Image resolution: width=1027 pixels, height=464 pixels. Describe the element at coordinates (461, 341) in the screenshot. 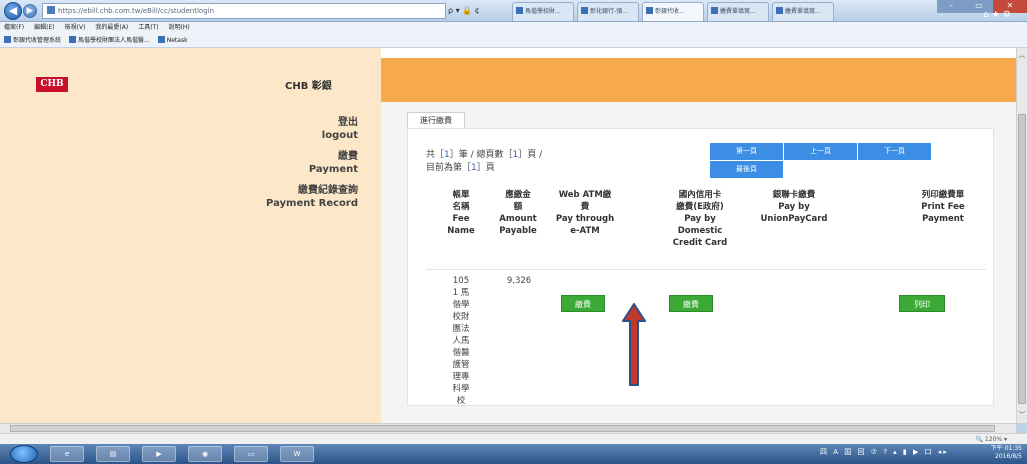

I see `cell-fee-name: 105 1 馬 偕學 校財 團法 人馬 偕醫 護管 理專 科學 校` at that location.